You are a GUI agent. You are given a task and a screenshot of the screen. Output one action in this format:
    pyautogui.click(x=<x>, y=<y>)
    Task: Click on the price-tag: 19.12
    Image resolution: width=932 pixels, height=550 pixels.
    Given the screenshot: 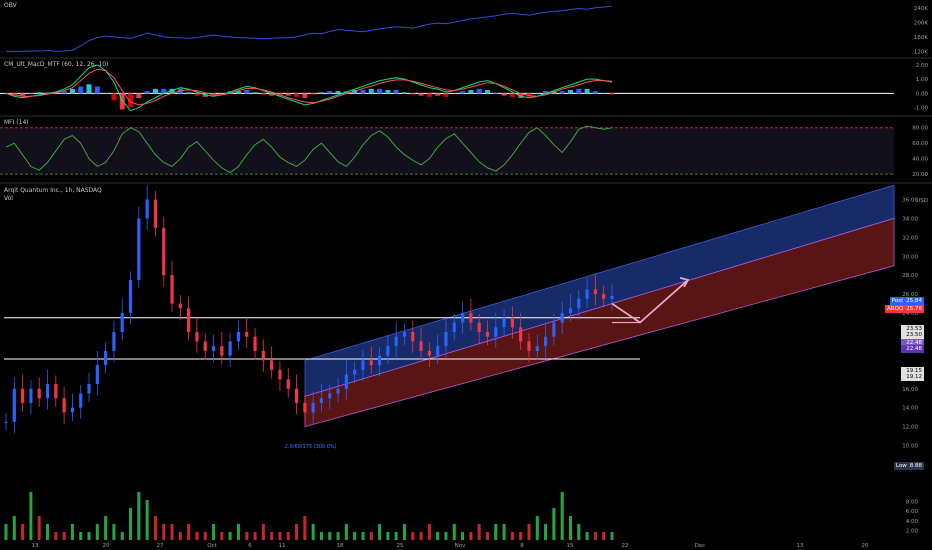 What is the action you would take?
    pyautogui.click(x=912, y=377)
    